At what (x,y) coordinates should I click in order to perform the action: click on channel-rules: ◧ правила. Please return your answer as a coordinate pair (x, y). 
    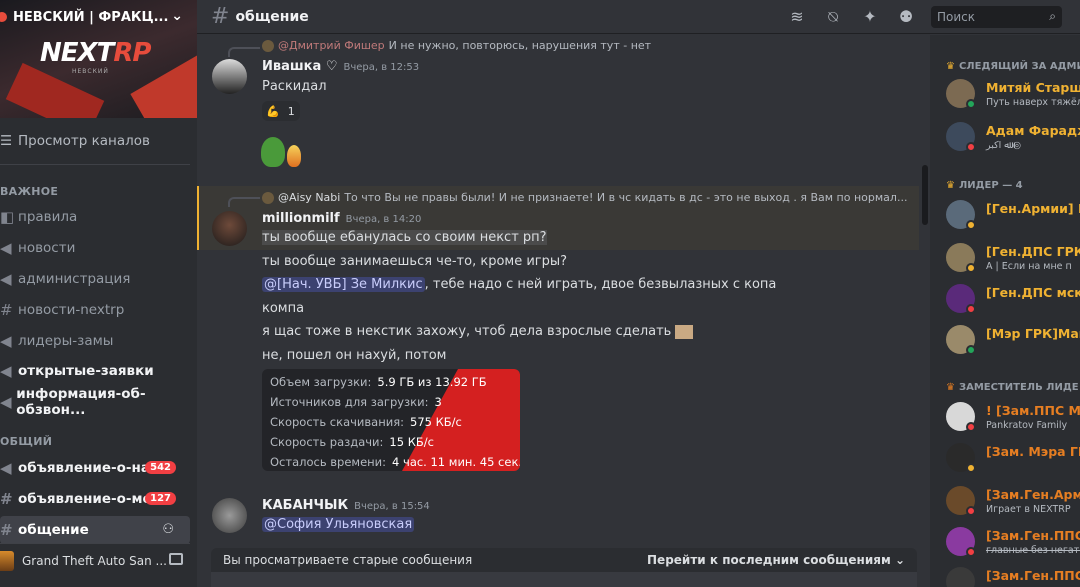
    Looking at the image, I should click on (95, 217).